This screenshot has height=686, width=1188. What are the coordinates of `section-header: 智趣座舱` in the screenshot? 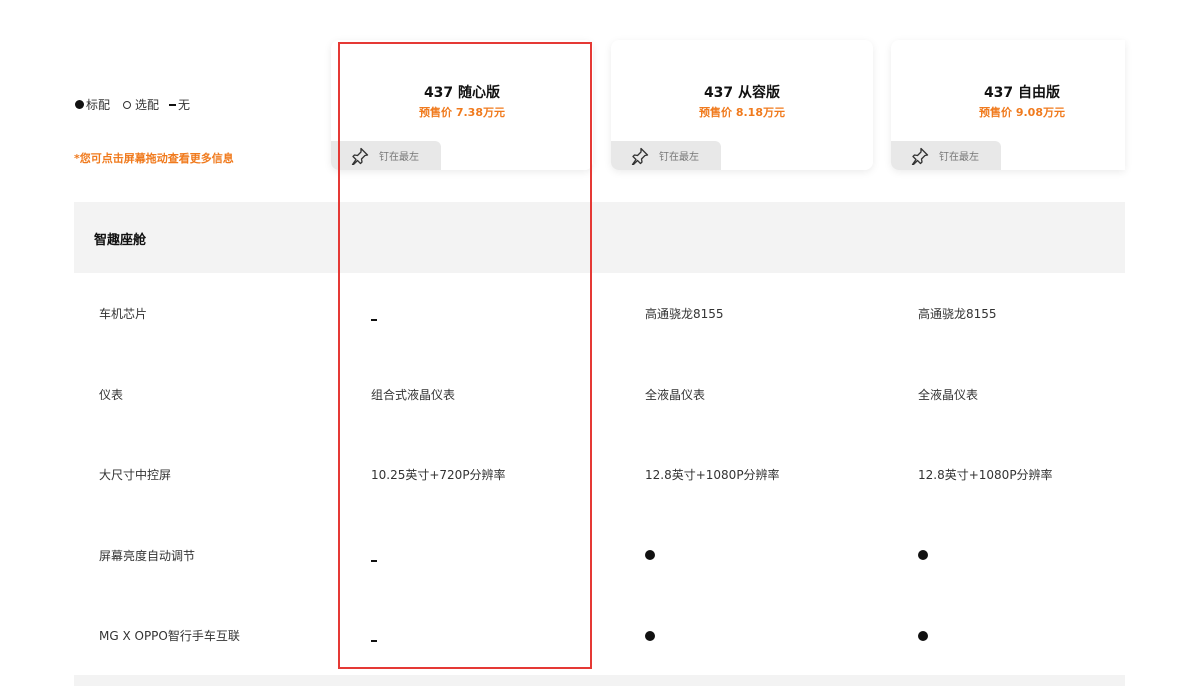 It's located at (599, 237).